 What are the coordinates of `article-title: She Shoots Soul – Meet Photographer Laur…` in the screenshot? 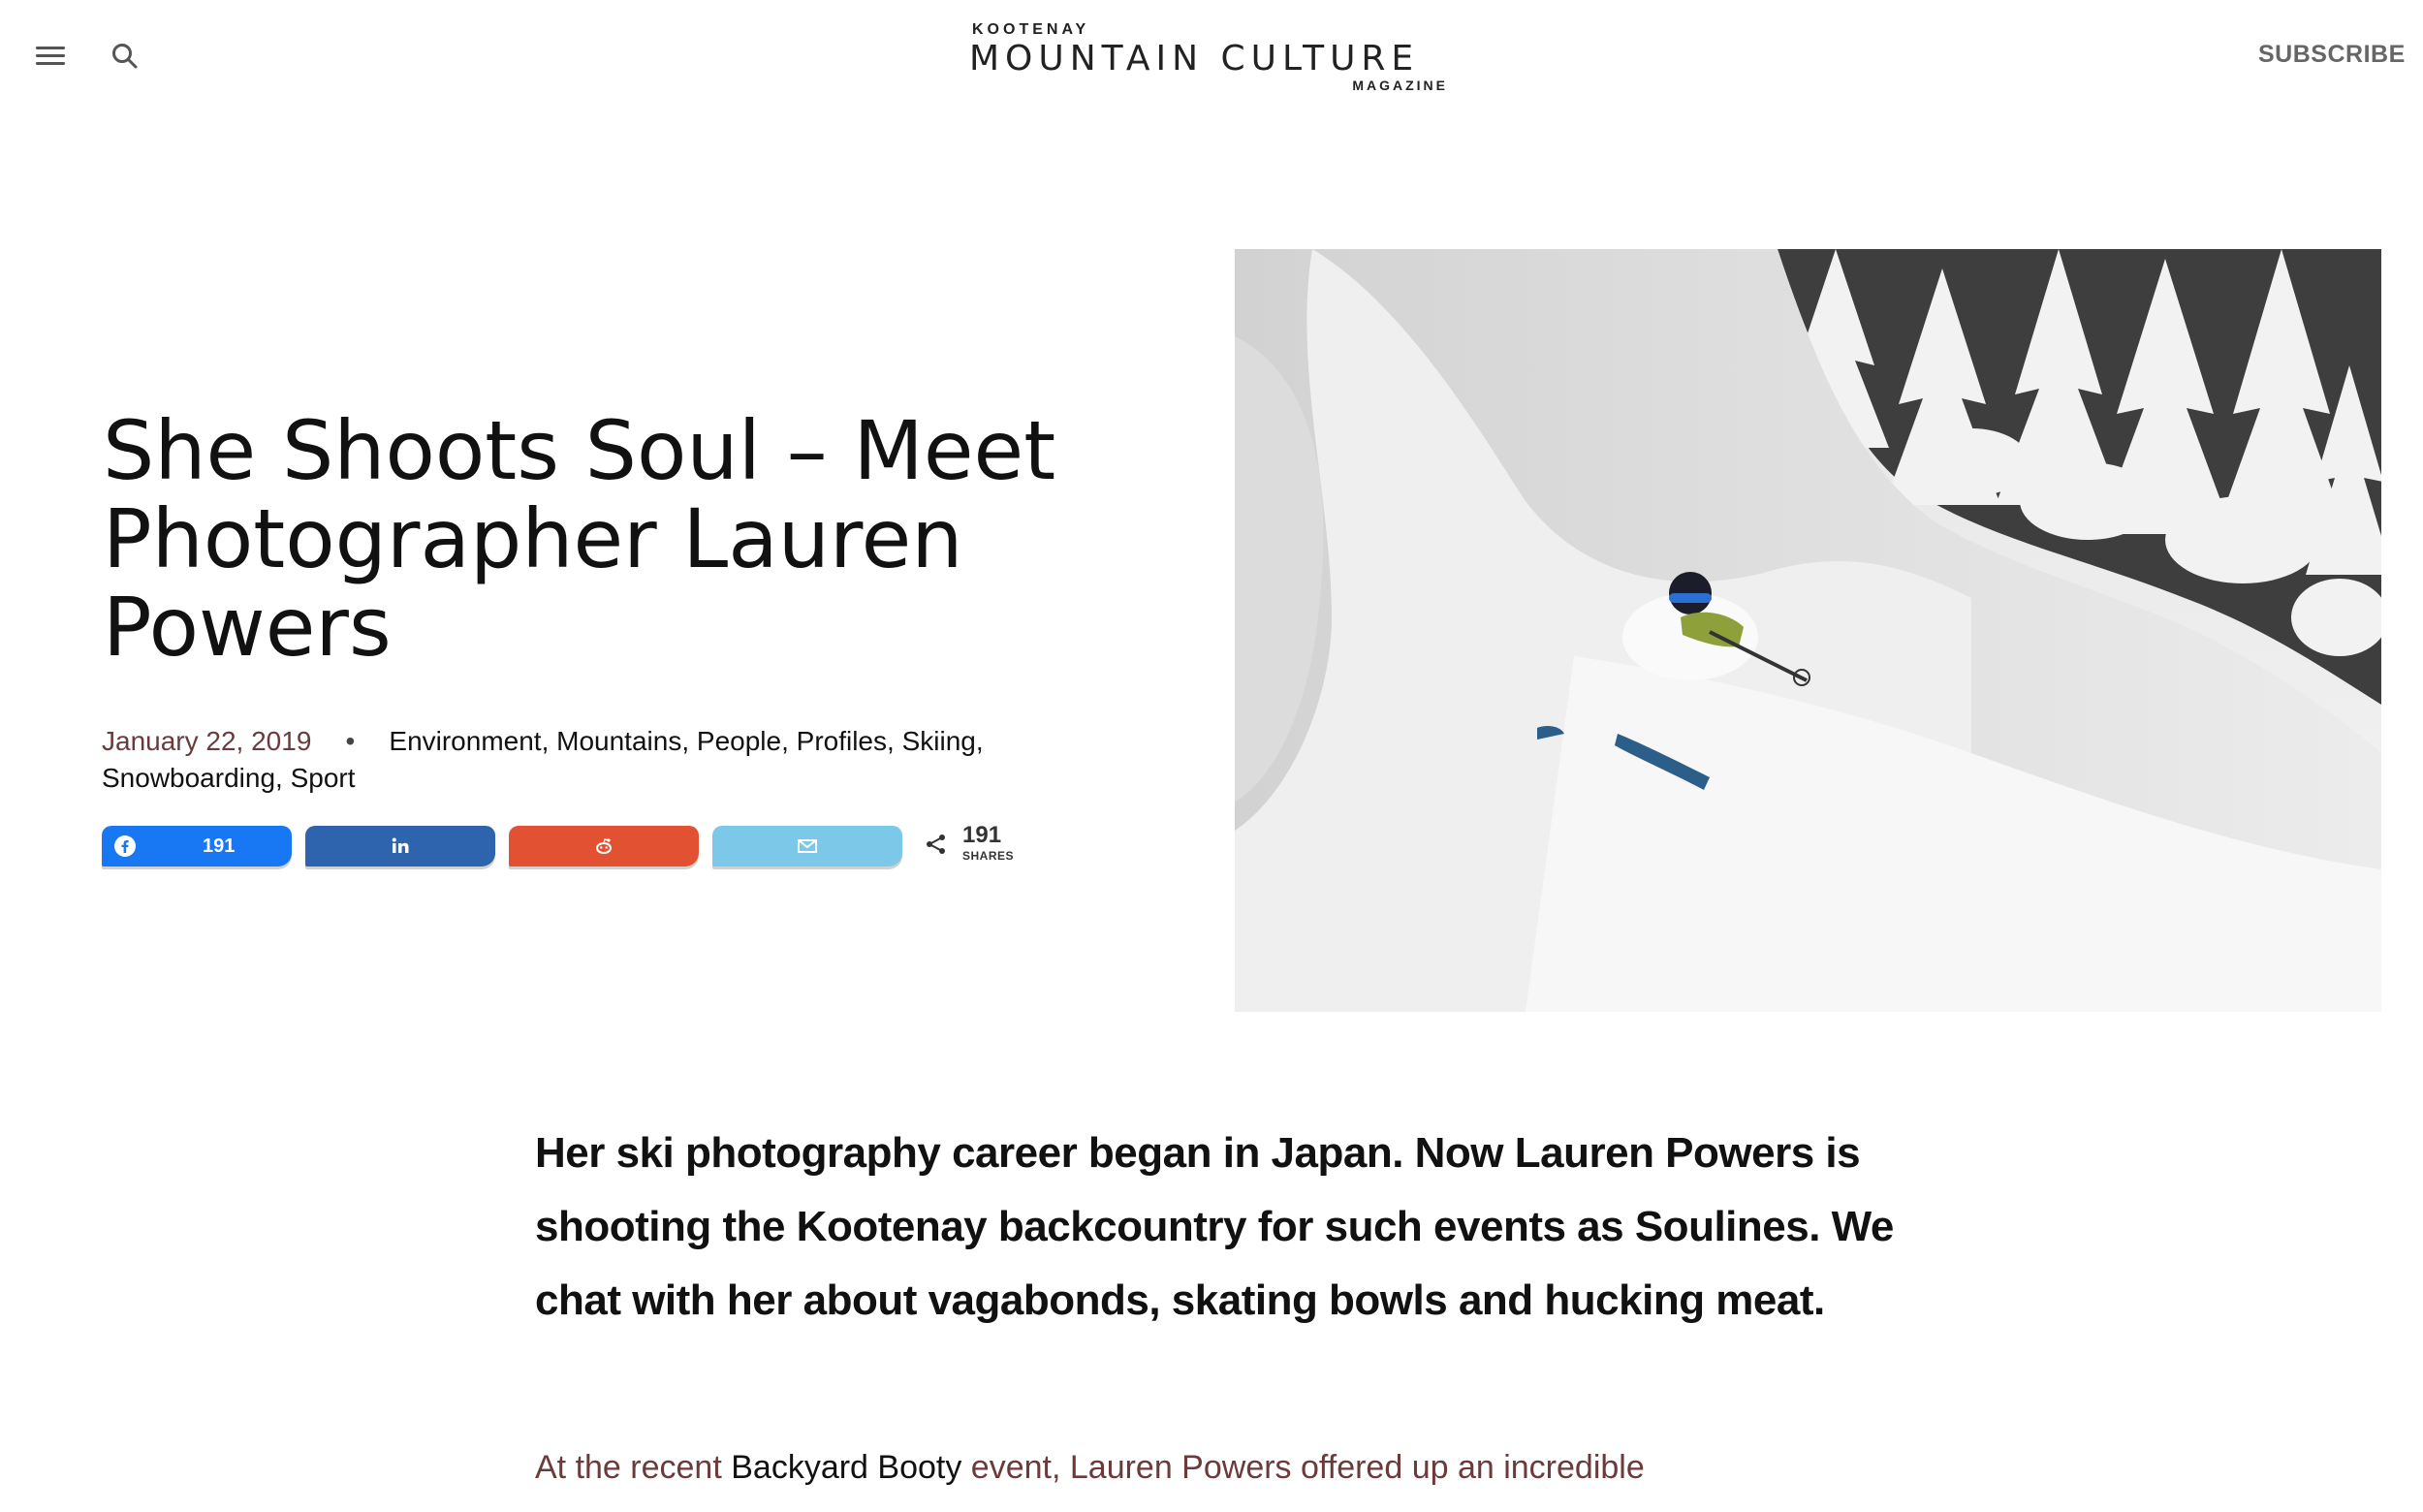 It's located at (579, 539).